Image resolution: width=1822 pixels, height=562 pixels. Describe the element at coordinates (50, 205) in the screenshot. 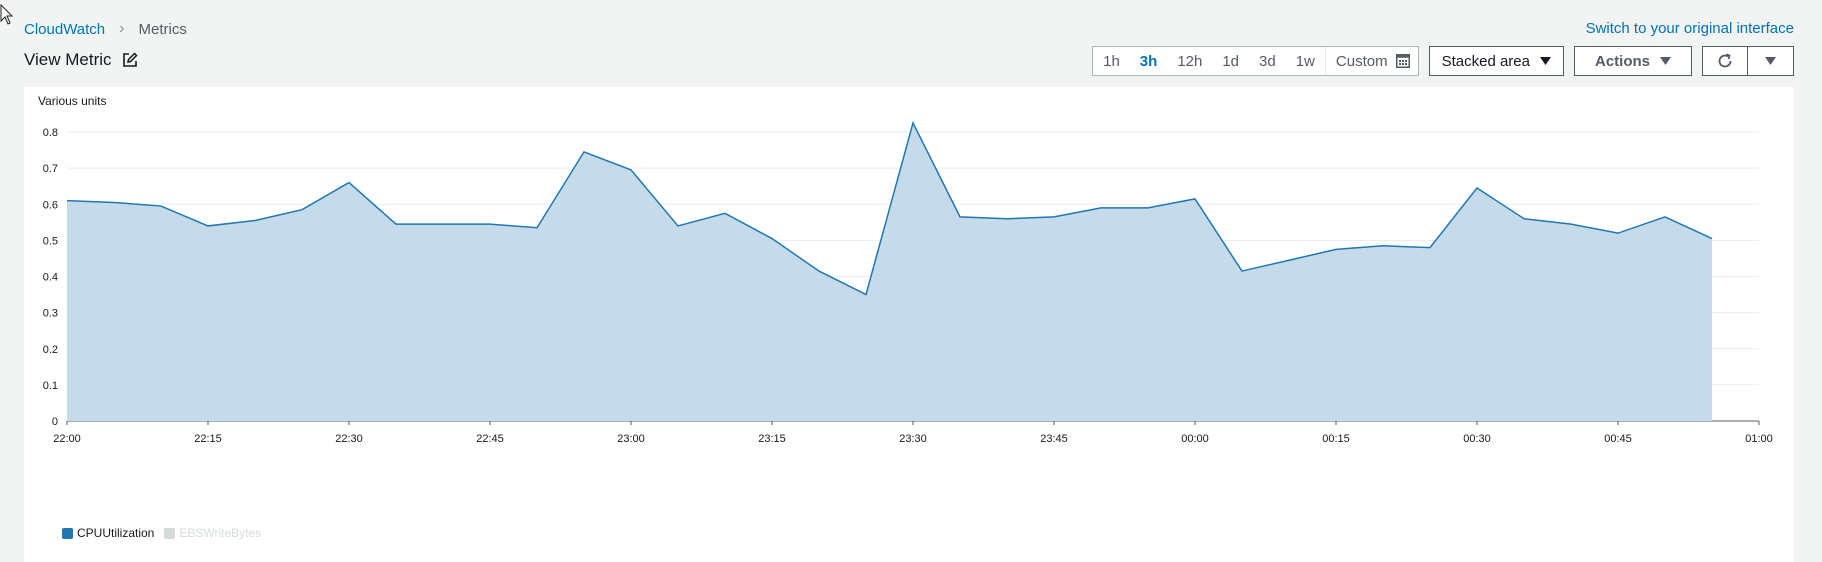

I see `y-tick-label: 0.6` at that location.